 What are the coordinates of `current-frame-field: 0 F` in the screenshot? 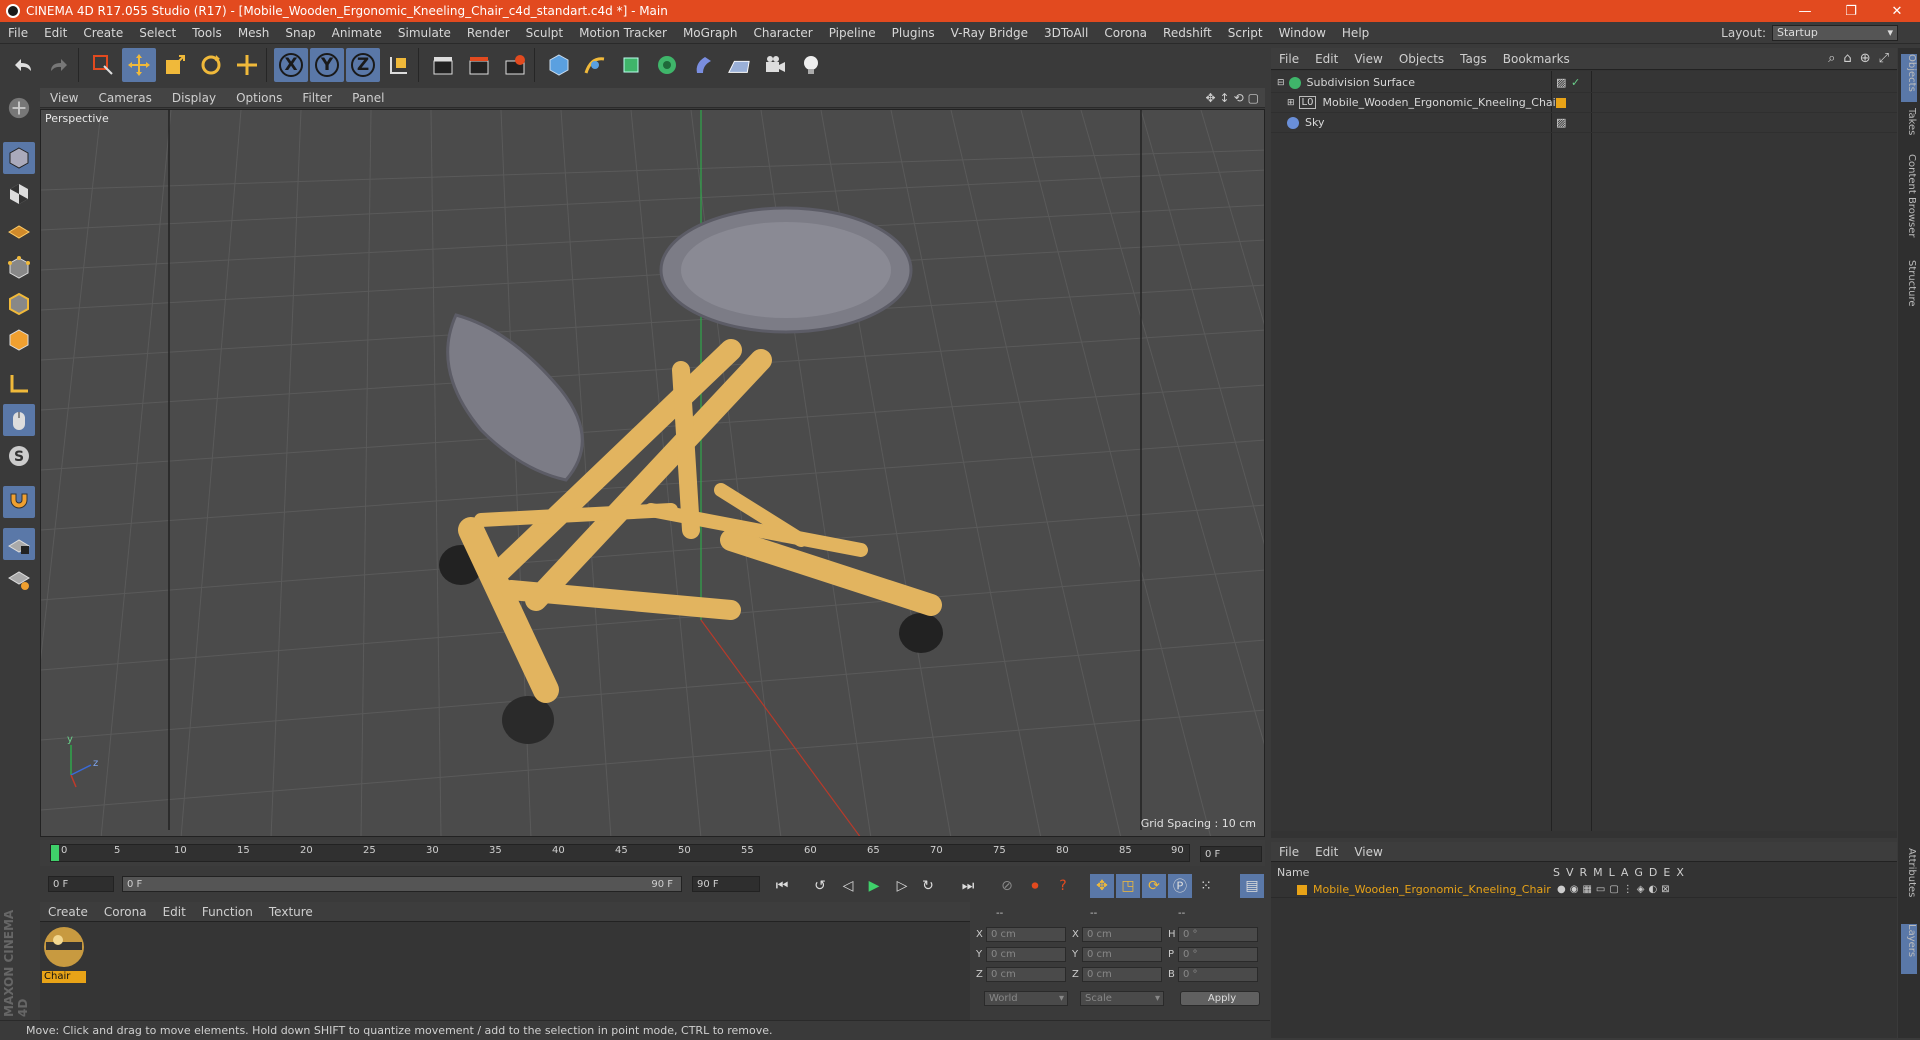 It's located at (1231, 854).